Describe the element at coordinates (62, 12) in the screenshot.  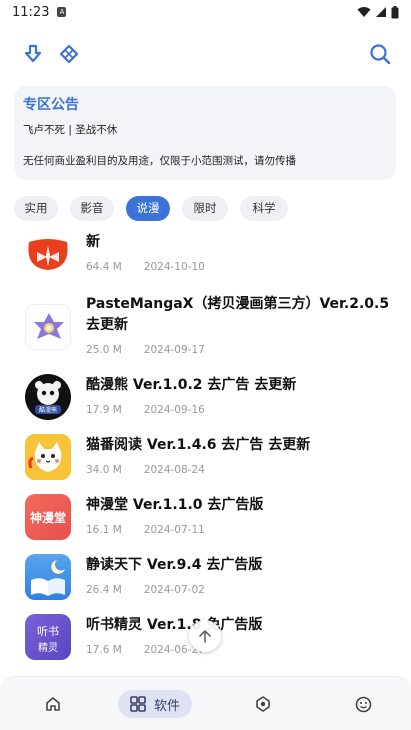
I see `sim-icon: A` at that location.